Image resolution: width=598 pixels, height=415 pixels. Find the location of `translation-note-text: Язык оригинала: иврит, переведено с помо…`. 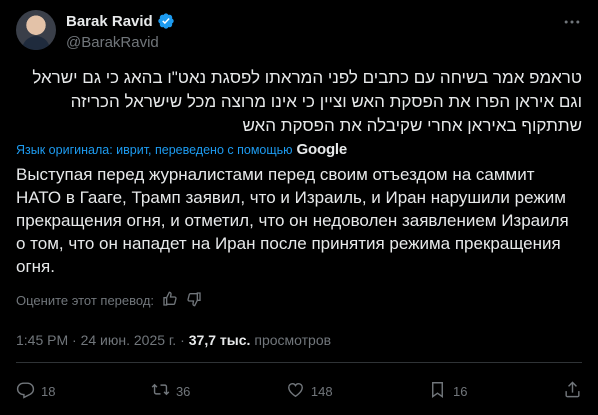

translation-note-text: Язык оригинала: иврит, переведено с помо… is located at coordinates (154, 150).